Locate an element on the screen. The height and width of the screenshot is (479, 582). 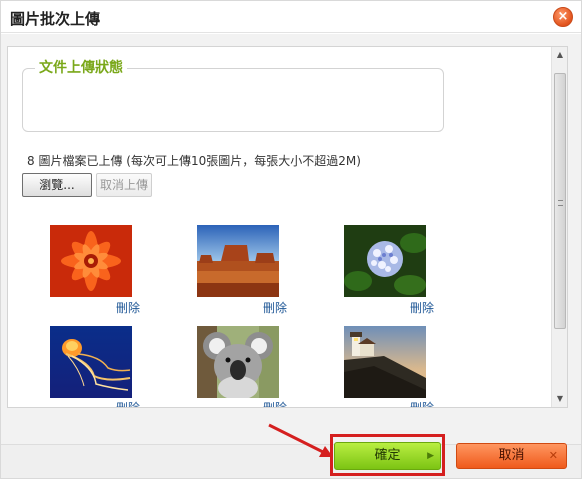
x-icon: ✕ is located at coordinates (553, 455).